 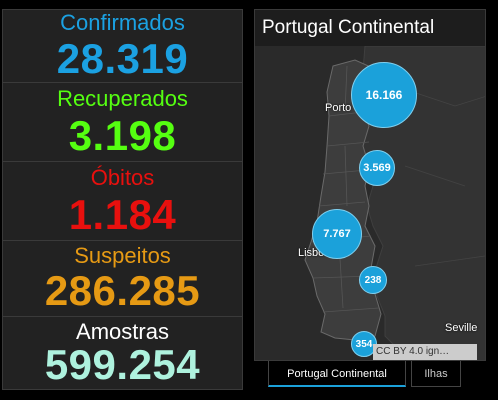 I want to click on stat-suspects: Suspeitos 286.285, so click(x=122, y=279).